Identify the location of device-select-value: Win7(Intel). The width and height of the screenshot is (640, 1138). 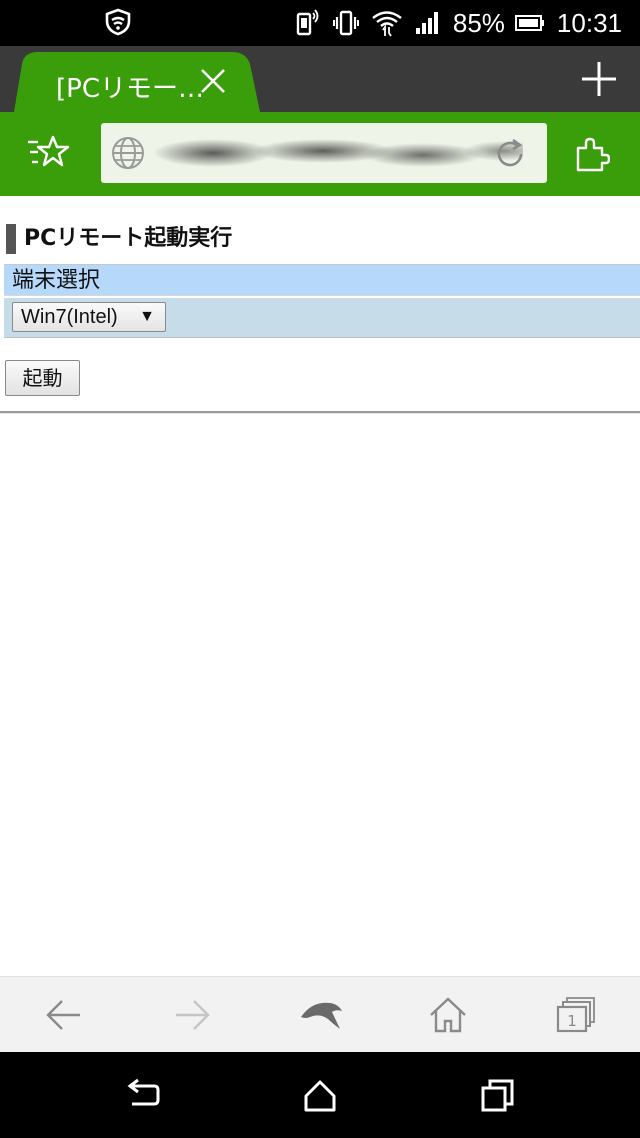
(69, 317).